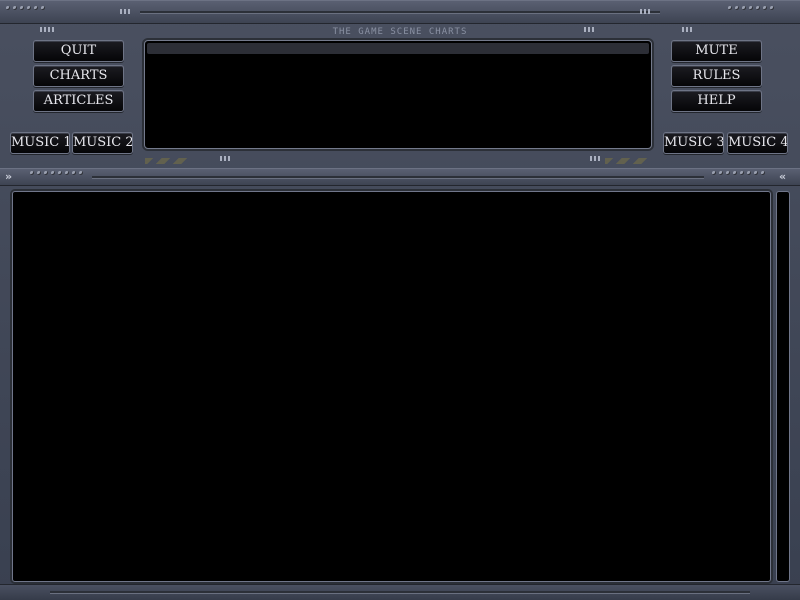 This screenshot has width=800, height=600. What do you see at coordinates (716, 51) in the screenshot?
I see `mute-button: MUTE` at bounding box center [716, 51].